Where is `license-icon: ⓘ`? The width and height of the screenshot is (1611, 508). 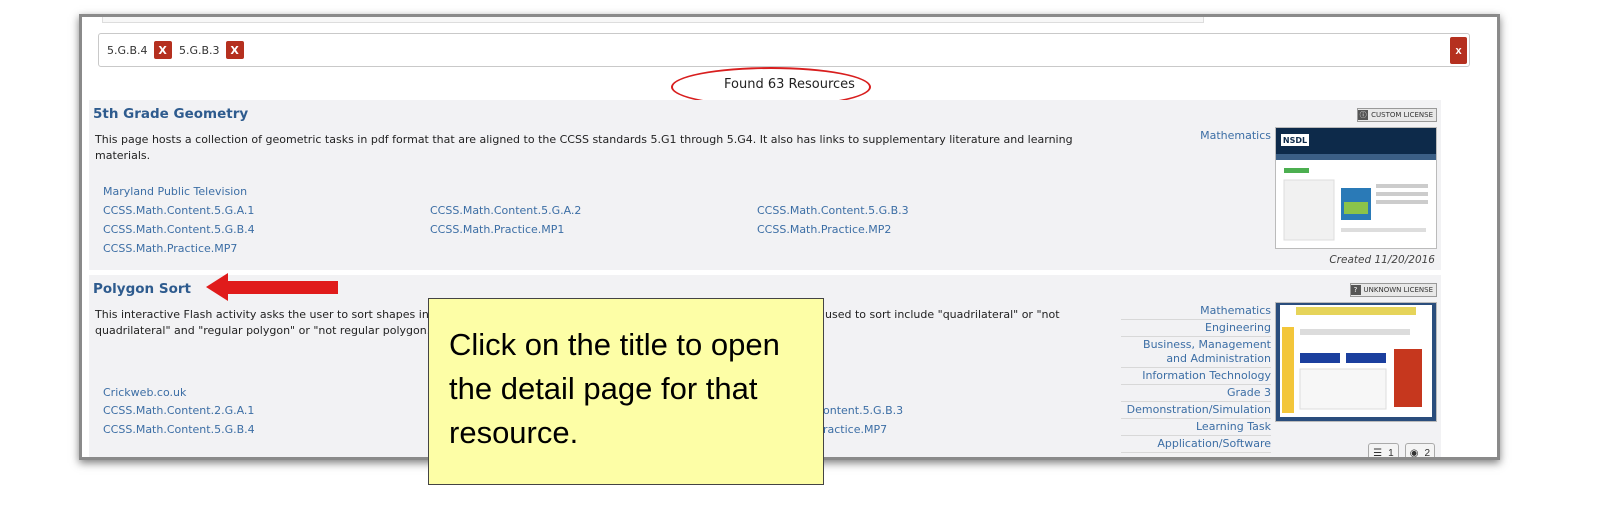 license-icon: ⓘ is located at coordinates (1363, 115).